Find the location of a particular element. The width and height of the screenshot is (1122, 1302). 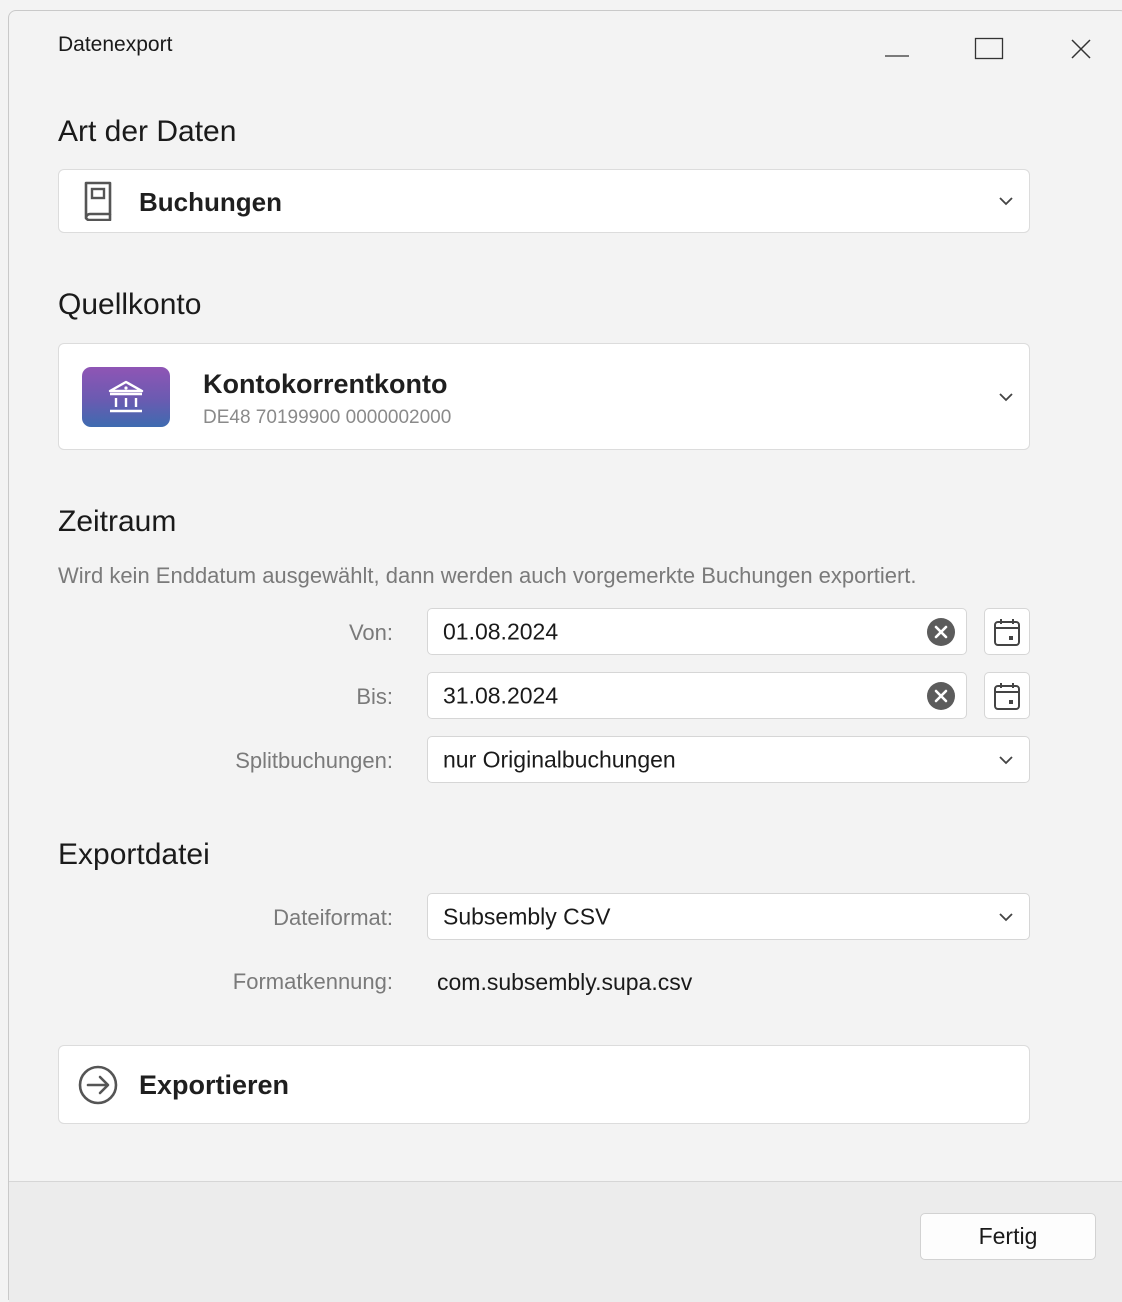

account-iban: DE48 70199900 0000002000 is located at coordinates (327, 417).